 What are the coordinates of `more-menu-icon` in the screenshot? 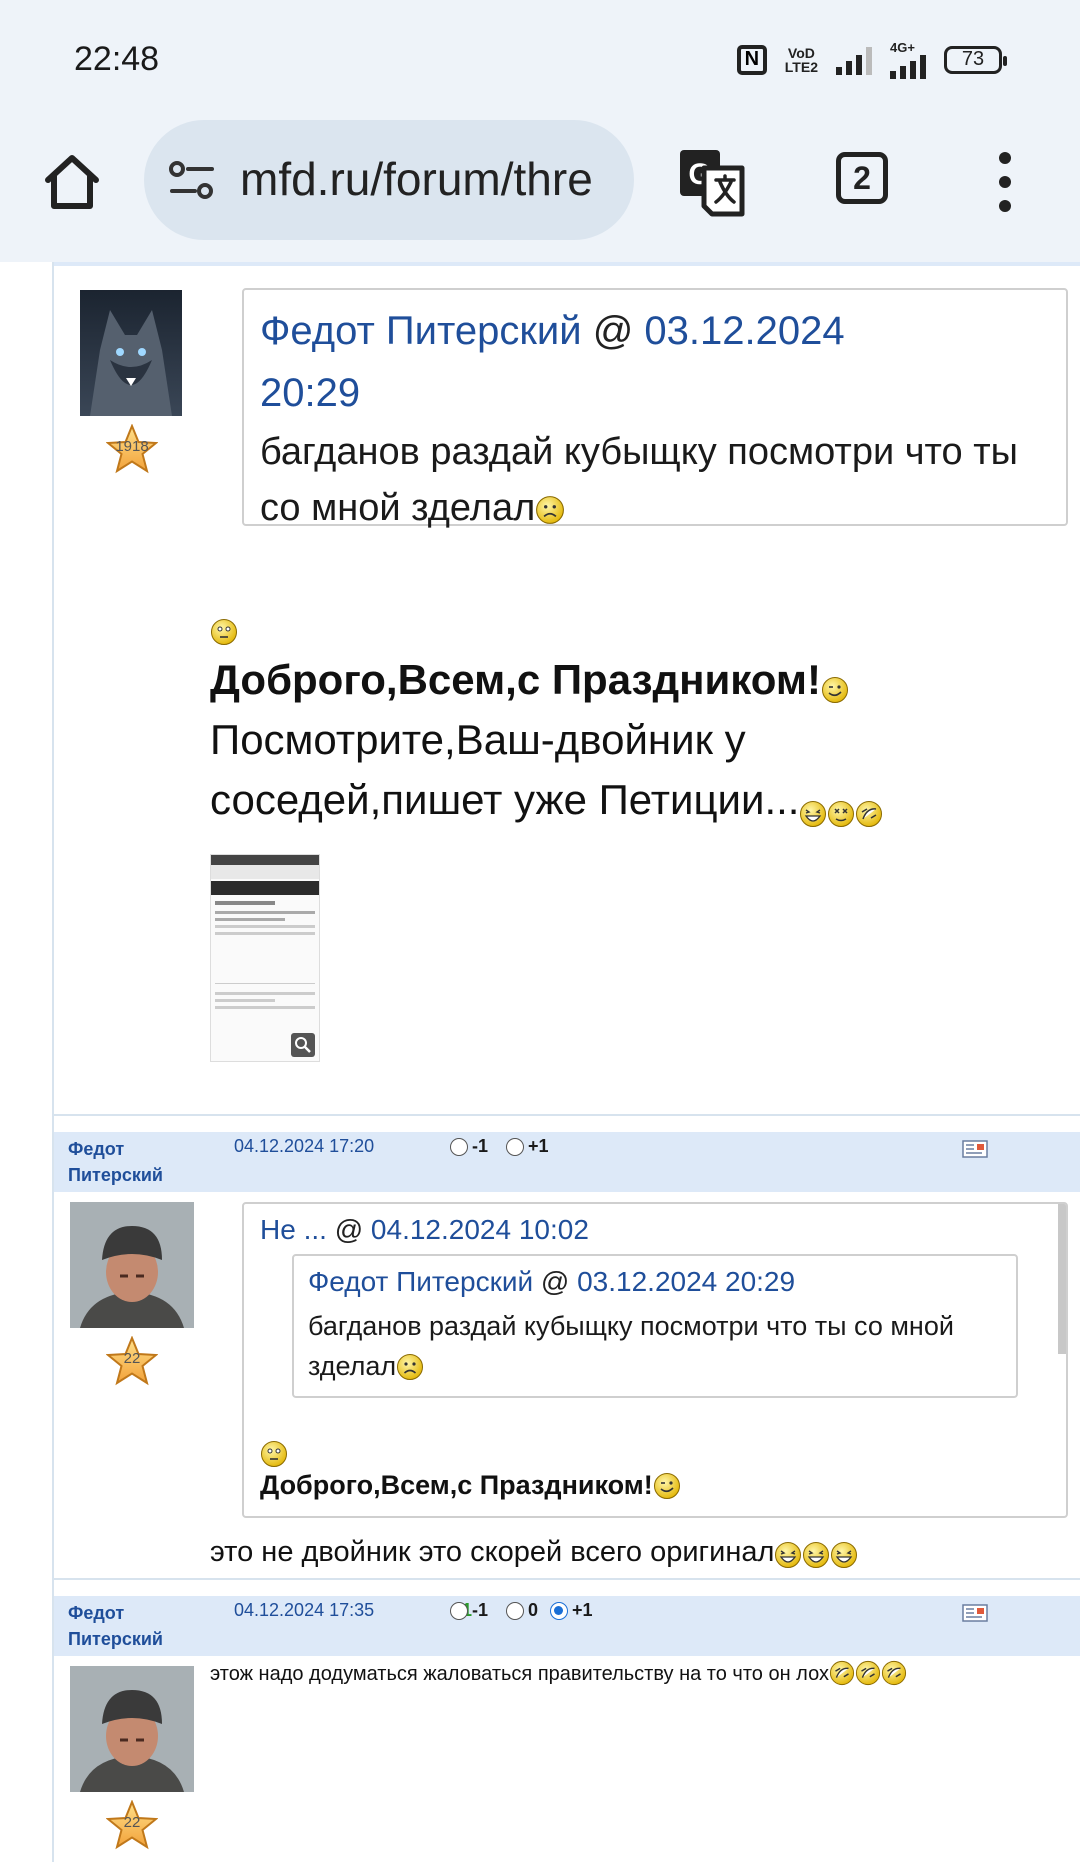 It's located at (1005, 182).